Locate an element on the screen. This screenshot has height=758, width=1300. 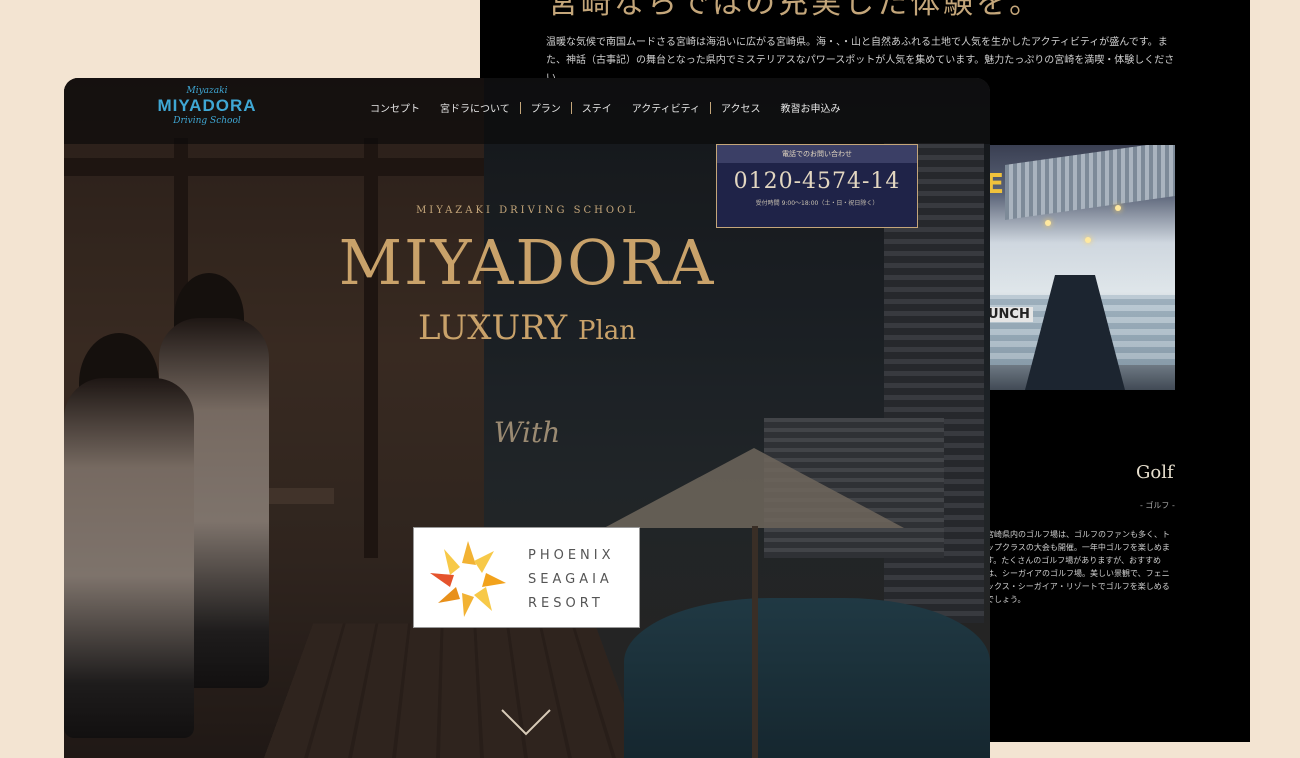
nav-item-activity: アクティビティ is located at coordinates (666, 107).